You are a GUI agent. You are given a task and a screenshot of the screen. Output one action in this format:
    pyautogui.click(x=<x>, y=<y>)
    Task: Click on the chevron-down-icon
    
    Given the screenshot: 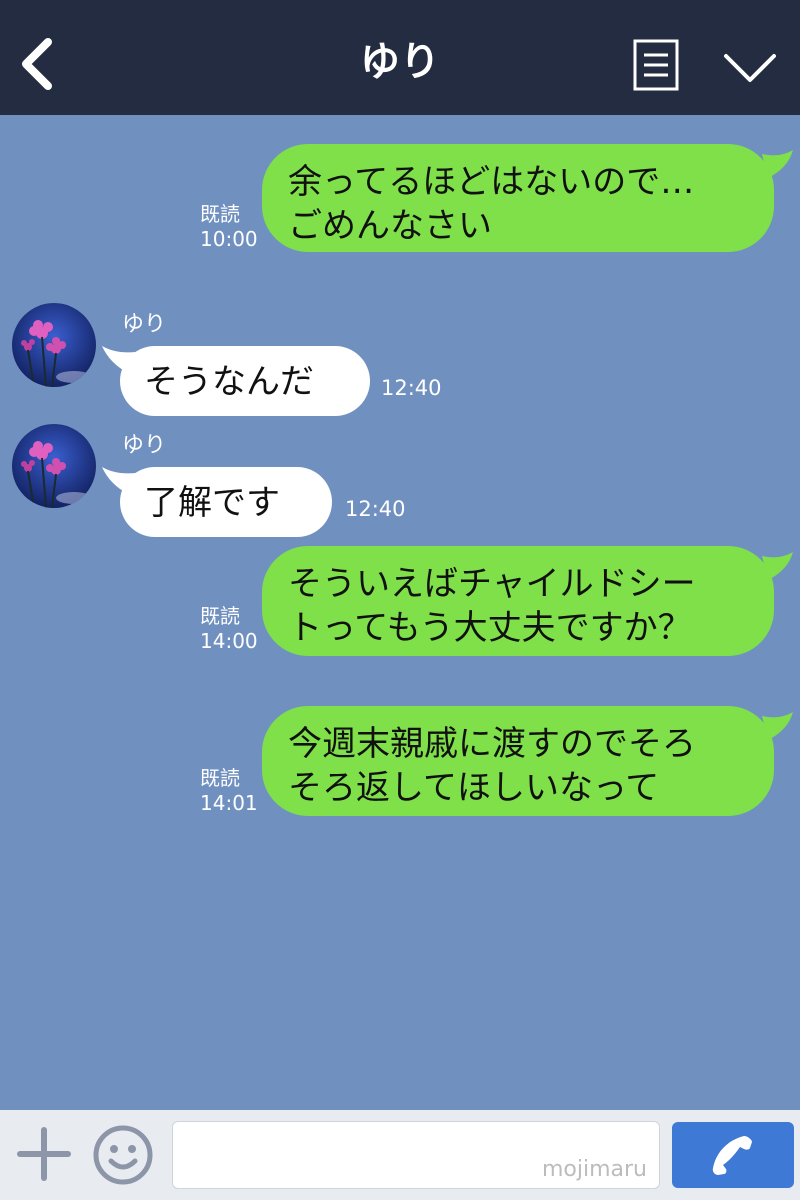 What is the action you would take?
    pyautogui.click(x=750, y=68)
    